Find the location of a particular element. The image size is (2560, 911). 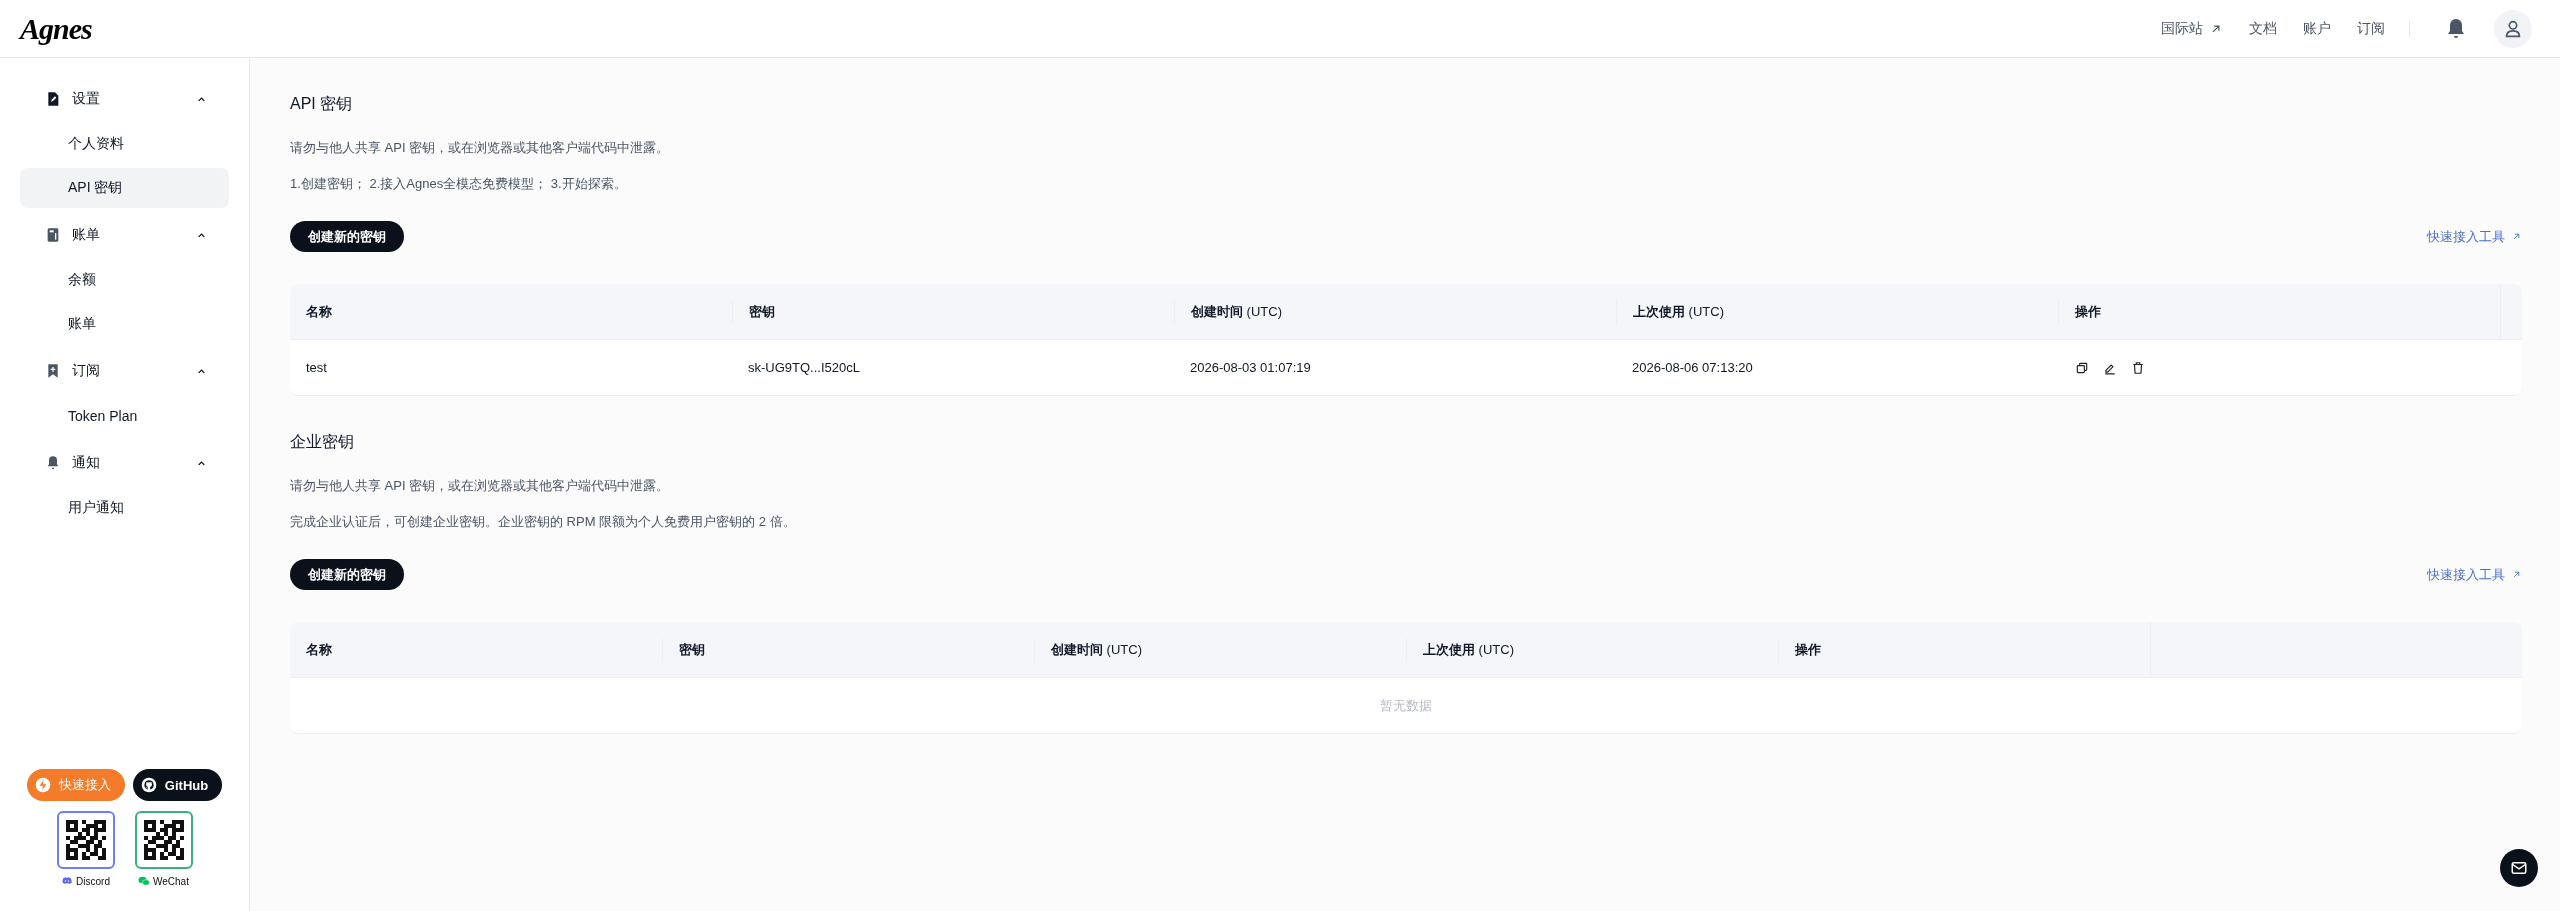

github-button: GitHub is located at coordinates (177, 785).